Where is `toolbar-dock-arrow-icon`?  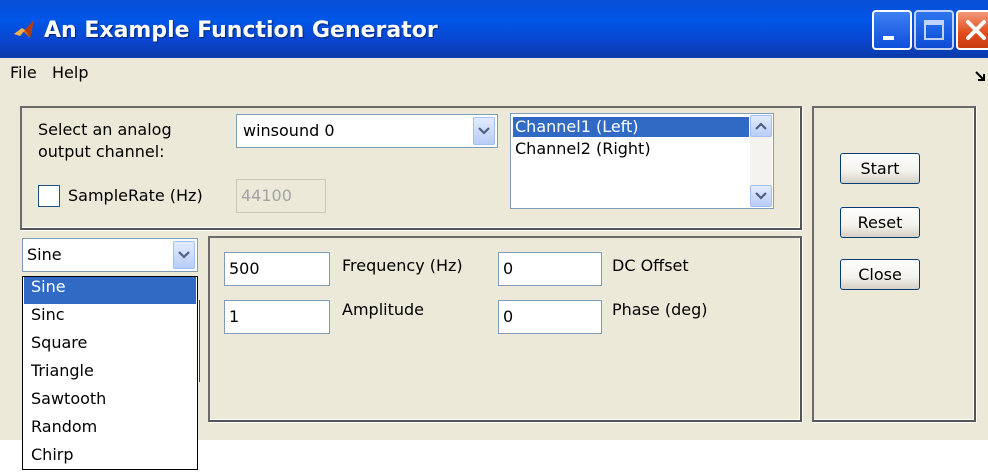
toolbar-dock-arrow-icon is located at coordinates (980, 76).